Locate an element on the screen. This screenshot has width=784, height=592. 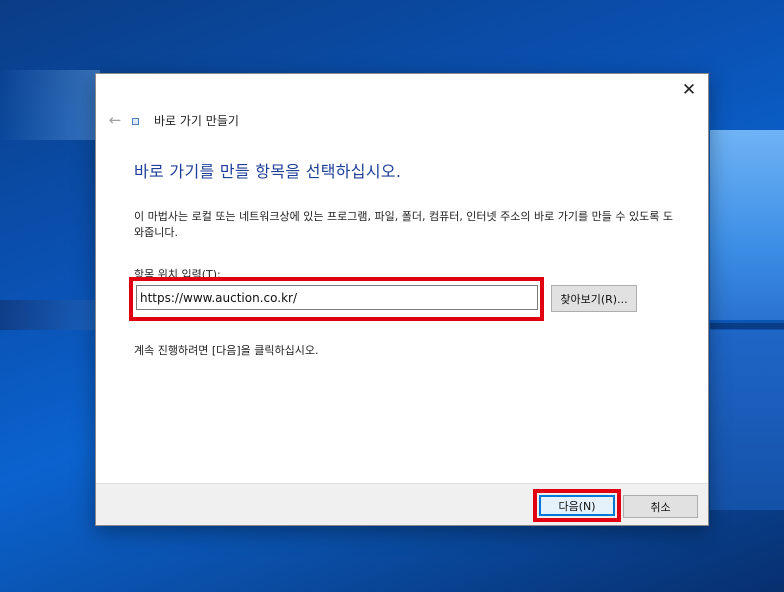
dialog-title: 바로 가기 만들기 is located at coordinates (196, 121).